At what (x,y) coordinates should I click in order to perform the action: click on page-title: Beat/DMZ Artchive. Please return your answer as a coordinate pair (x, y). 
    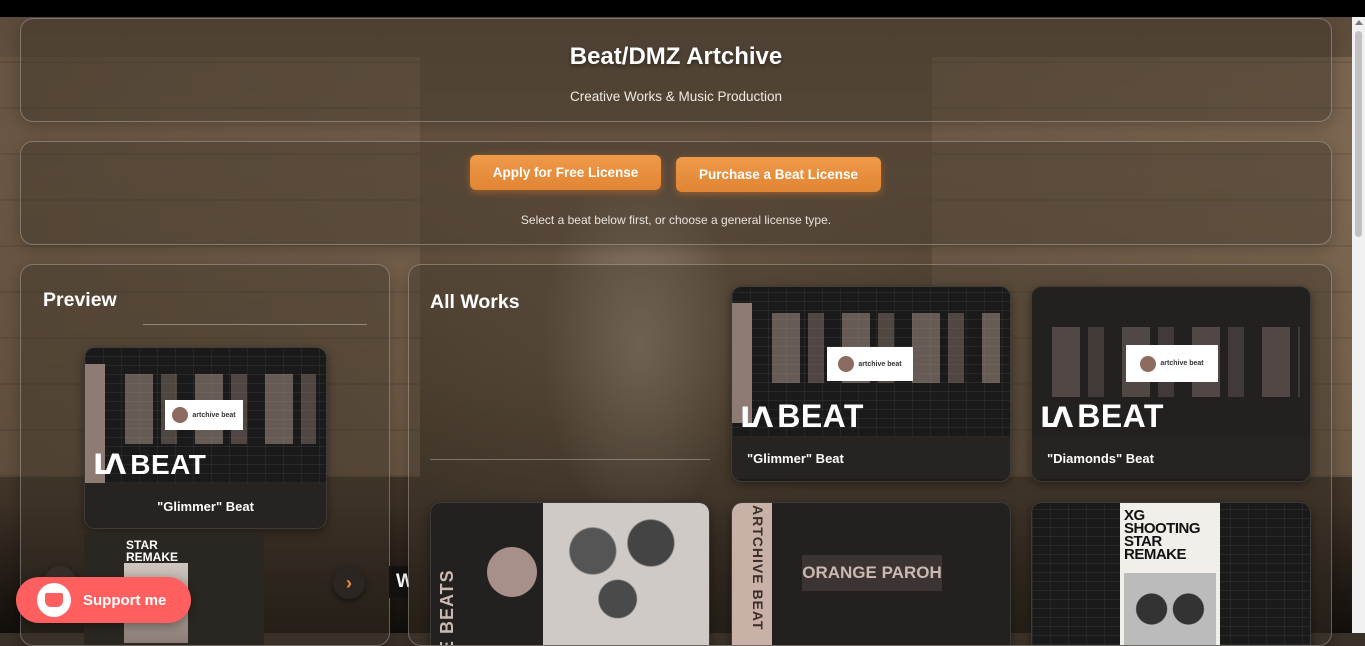
    Looking at the image, I should click on (676, 56).